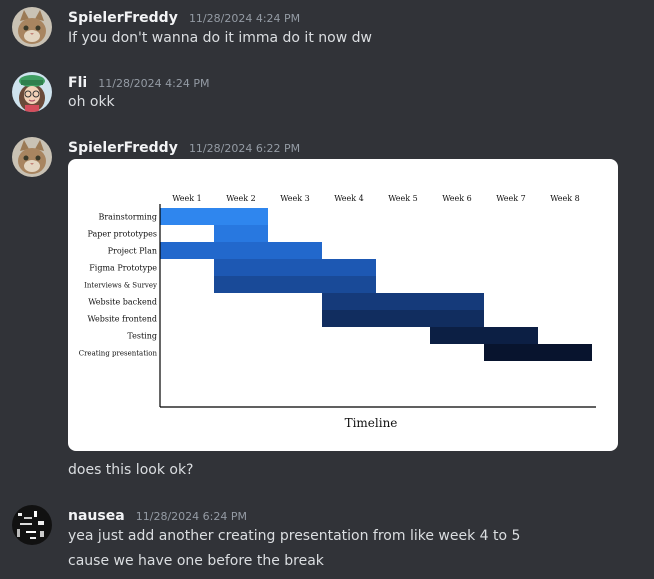  I want to click on timestamp: 11/28/2024 6:24 PM, so click(191, 516).